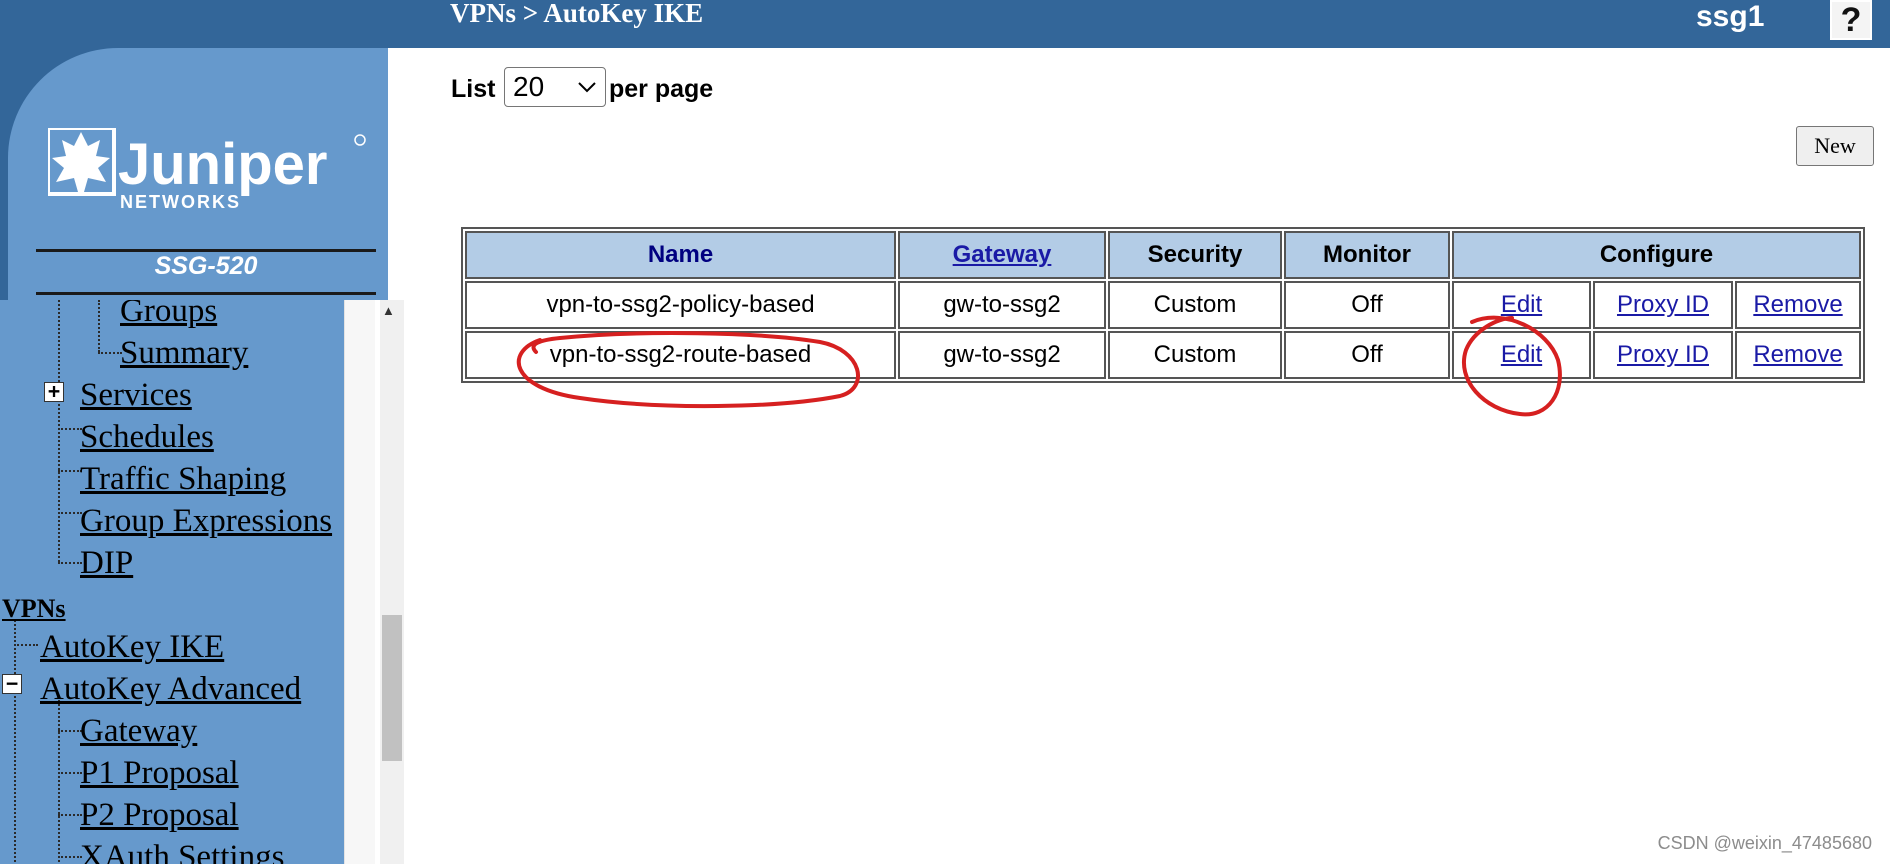 Image resolution: width=1890 pixels, height=864 pixels. Describe the element at coordinates (170, 689) in the screenshot. I see `nav-item-autokey-advanced: AutoKey Advanced` at that location.